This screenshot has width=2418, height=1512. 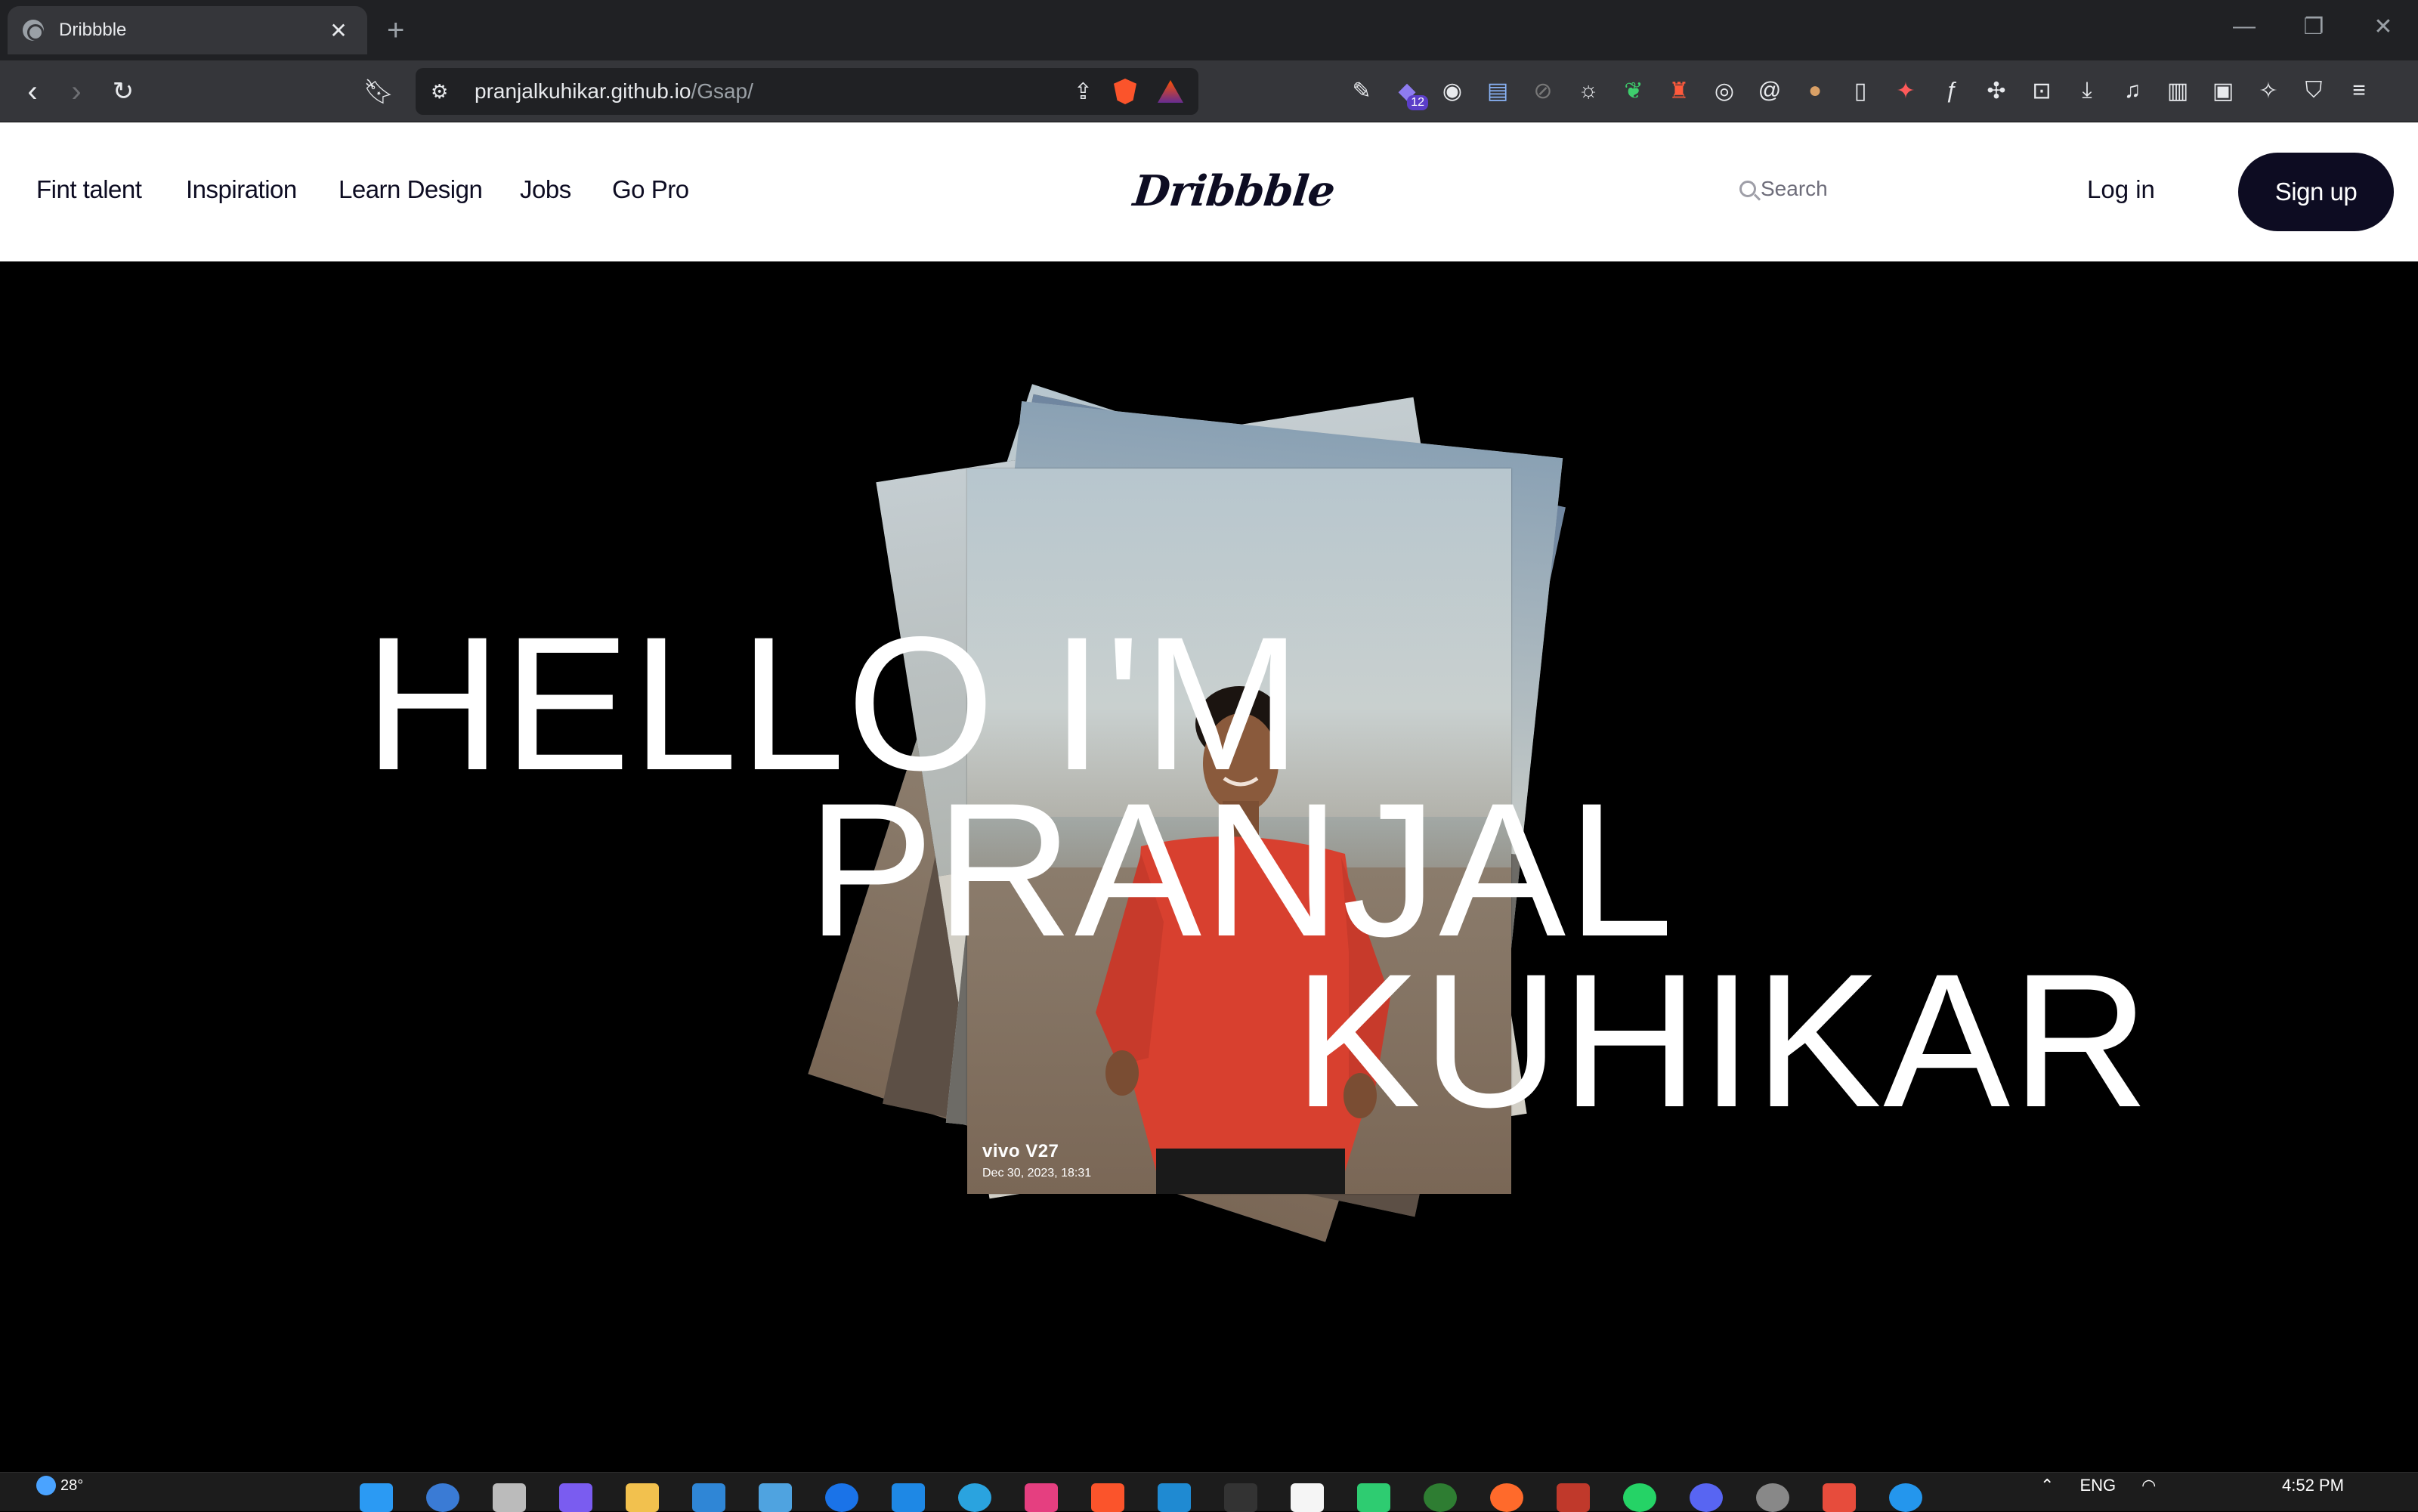 What do you see at coordinates (1452, 90) in the screenshot?
I see `eye-icon: ◉` at bounding box center [1452, 90].